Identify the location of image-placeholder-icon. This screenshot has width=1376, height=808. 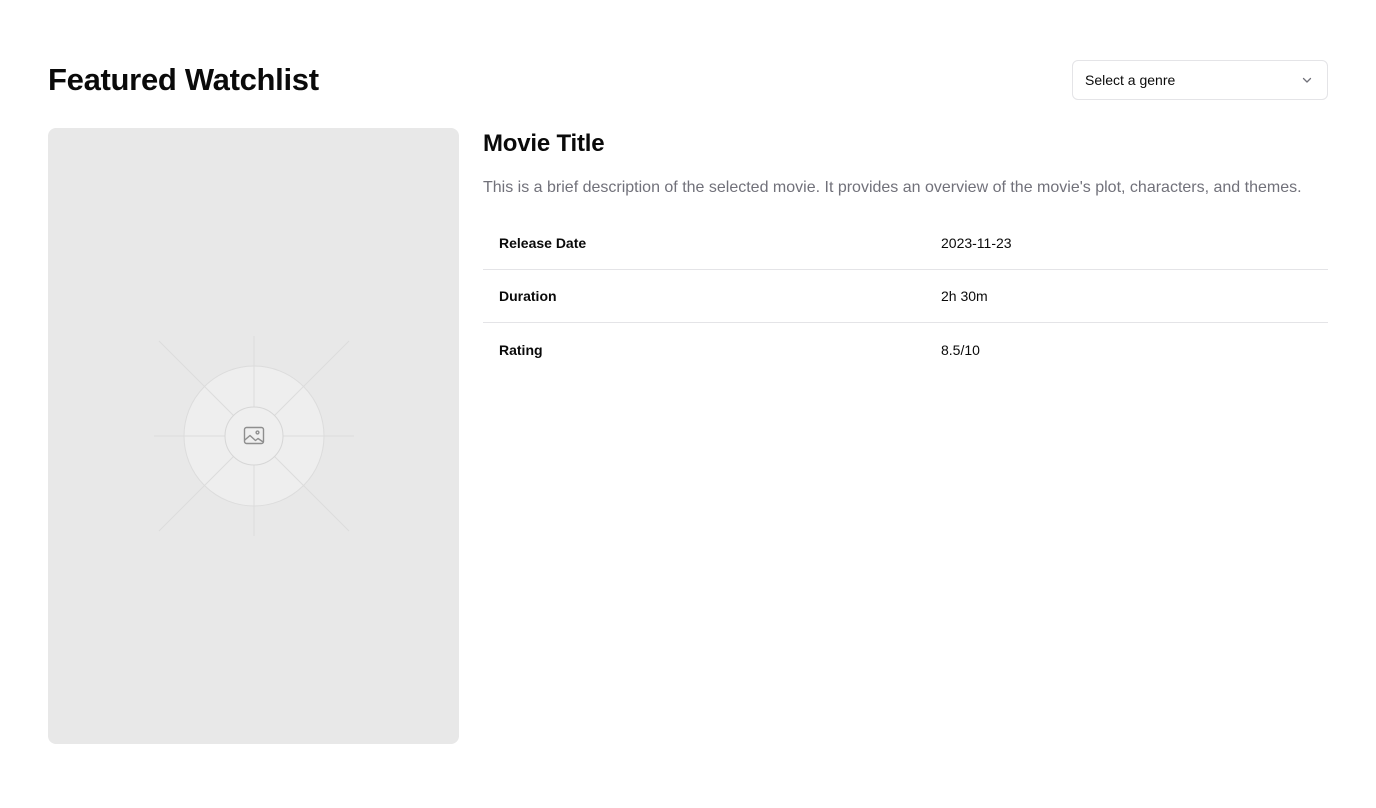
(253, 436).